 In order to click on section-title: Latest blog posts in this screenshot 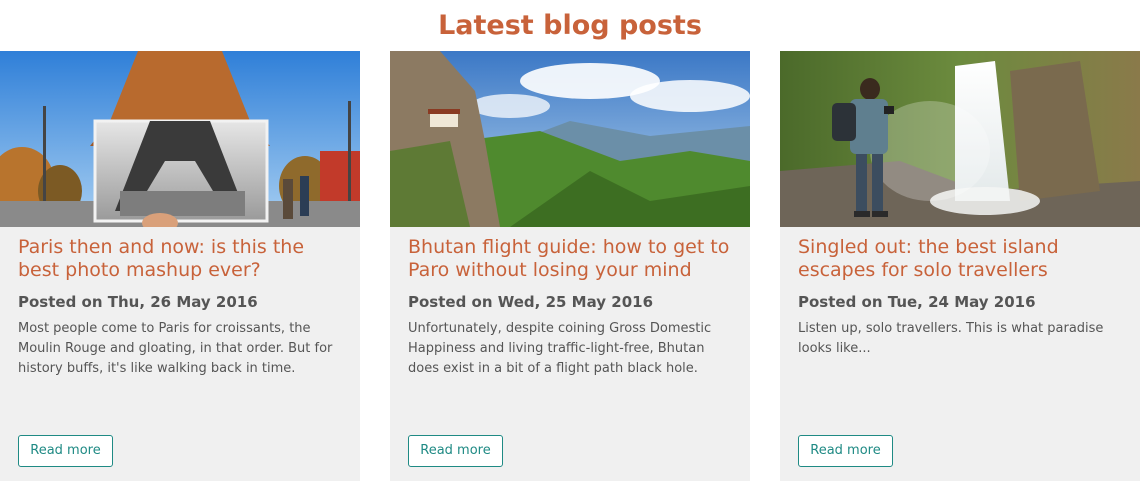, I will do `click(570, 25)`.